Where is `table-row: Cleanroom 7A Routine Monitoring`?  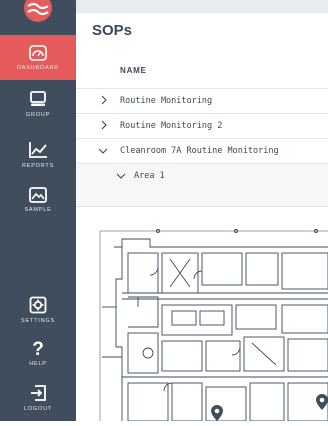 table-row: Cleanroom 7A Routine Monitoring is located at coordinates (202, 151).